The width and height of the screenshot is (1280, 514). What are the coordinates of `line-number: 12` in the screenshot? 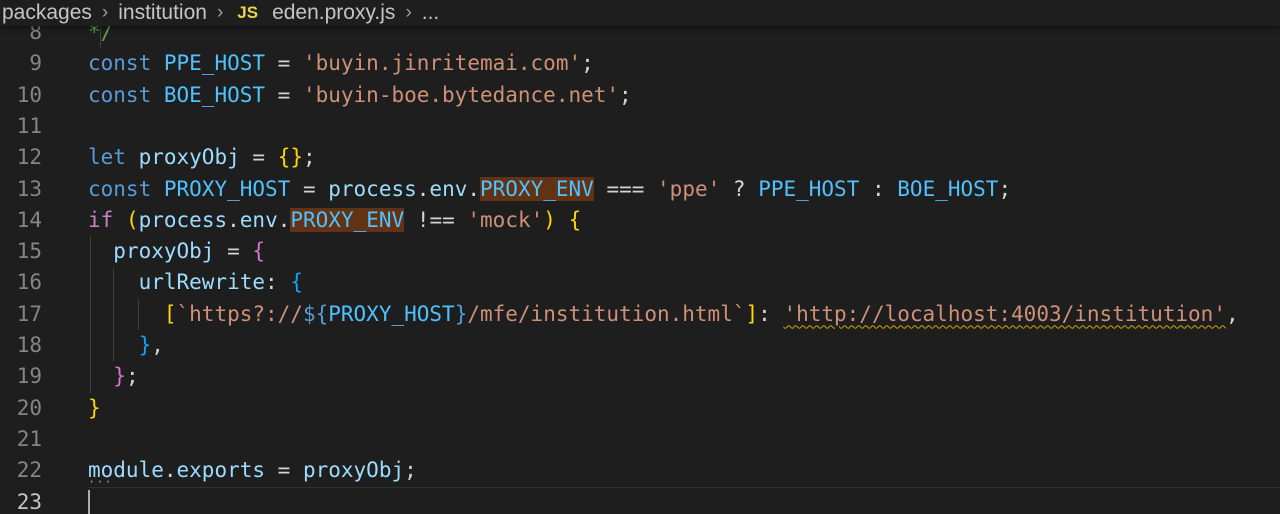 It's located at (29, 157).